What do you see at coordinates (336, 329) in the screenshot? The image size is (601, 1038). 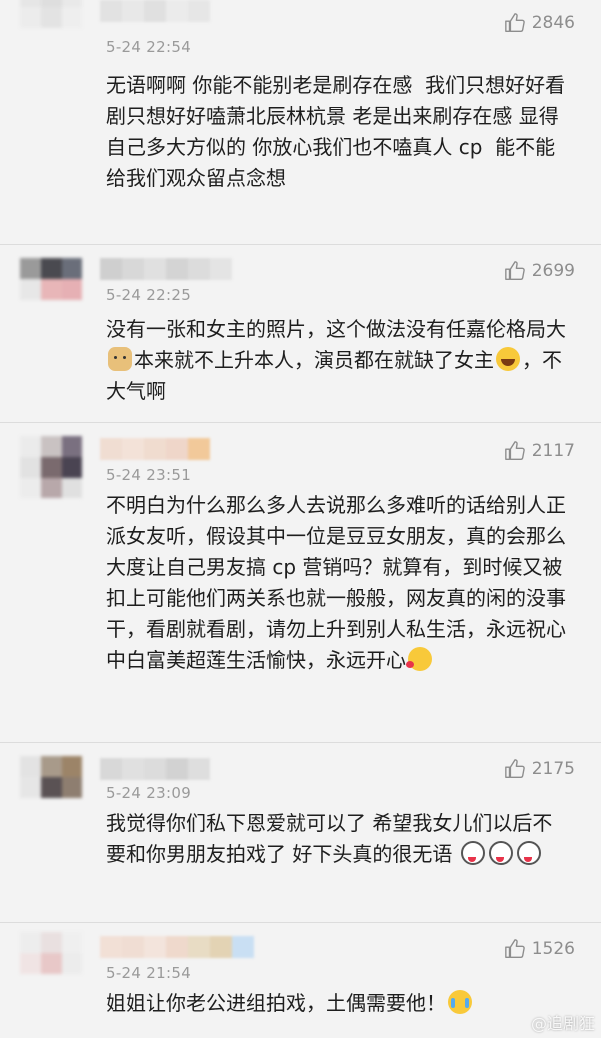 I see `text-segment: 没有一张和女主的照片，这个做法没有任嘉伦格局大` at bounding box center [336, 329].